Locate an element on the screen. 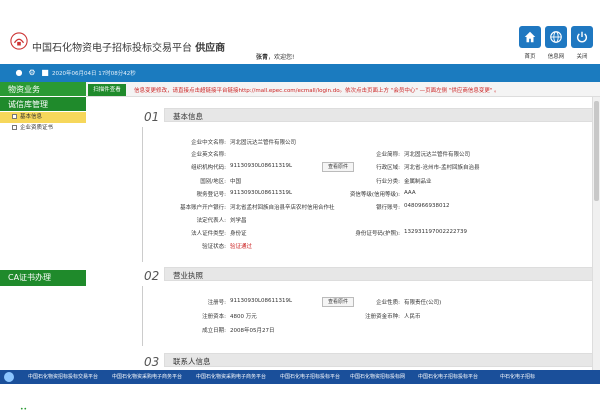  field-label: 企业简称: is located at coordinates (388, 155).